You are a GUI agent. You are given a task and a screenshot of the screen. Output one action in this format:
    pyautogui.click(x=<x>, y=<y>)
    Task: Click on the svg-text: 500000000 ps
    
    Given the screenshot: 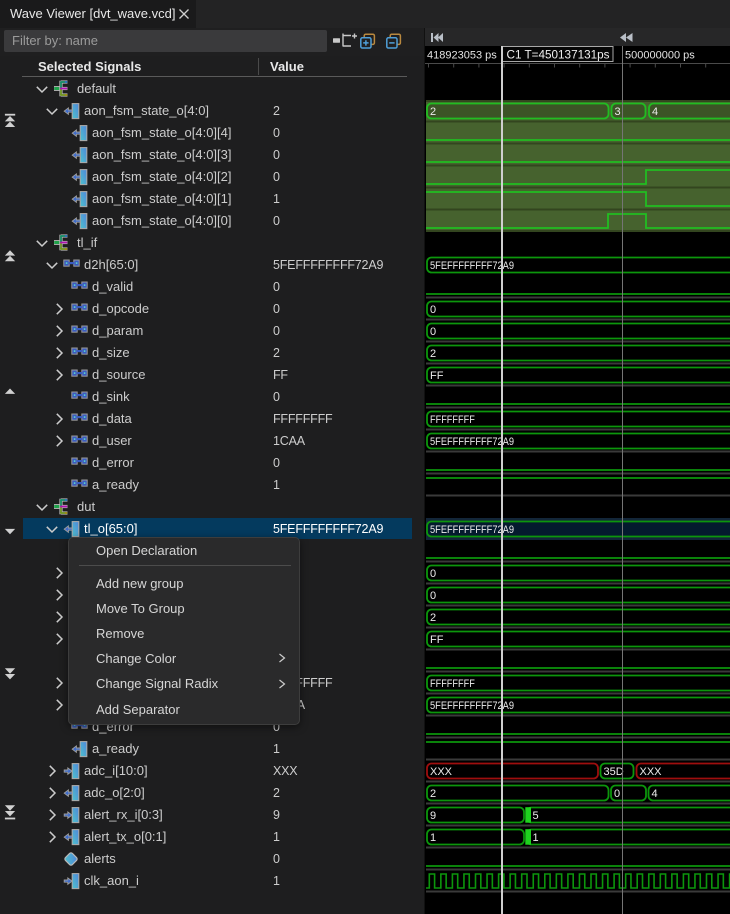 What is the action you would take?
    pyautogui.click(x=660, y=56)
    